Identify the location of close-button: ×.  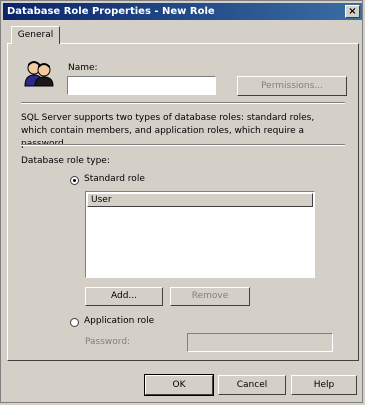
(352, 11).